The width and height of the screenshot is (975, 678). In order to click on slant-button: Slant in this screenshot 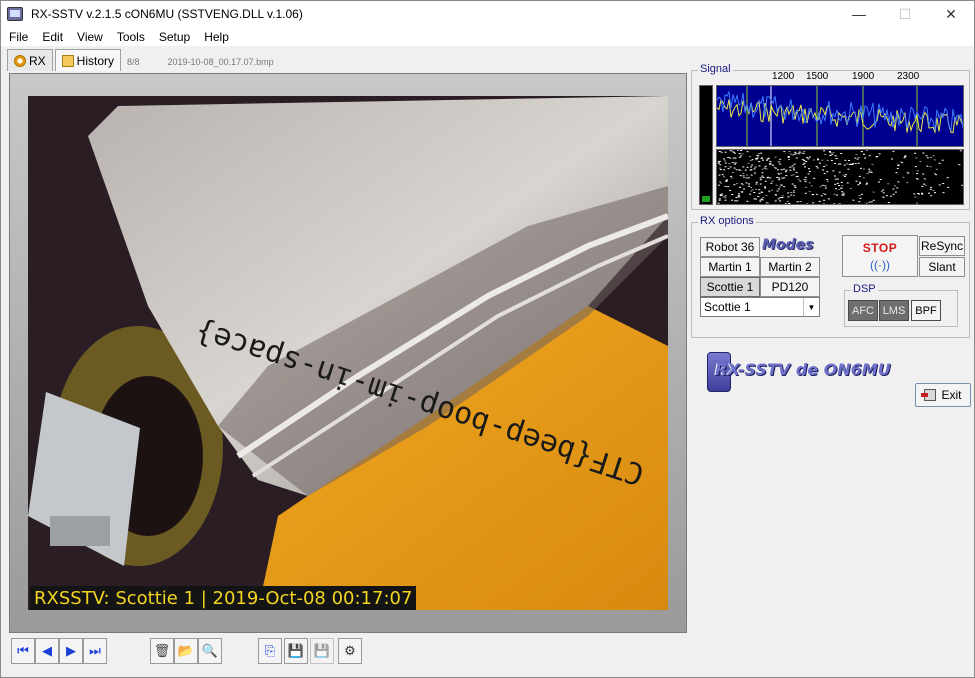, I will do `click(942, 267)`.